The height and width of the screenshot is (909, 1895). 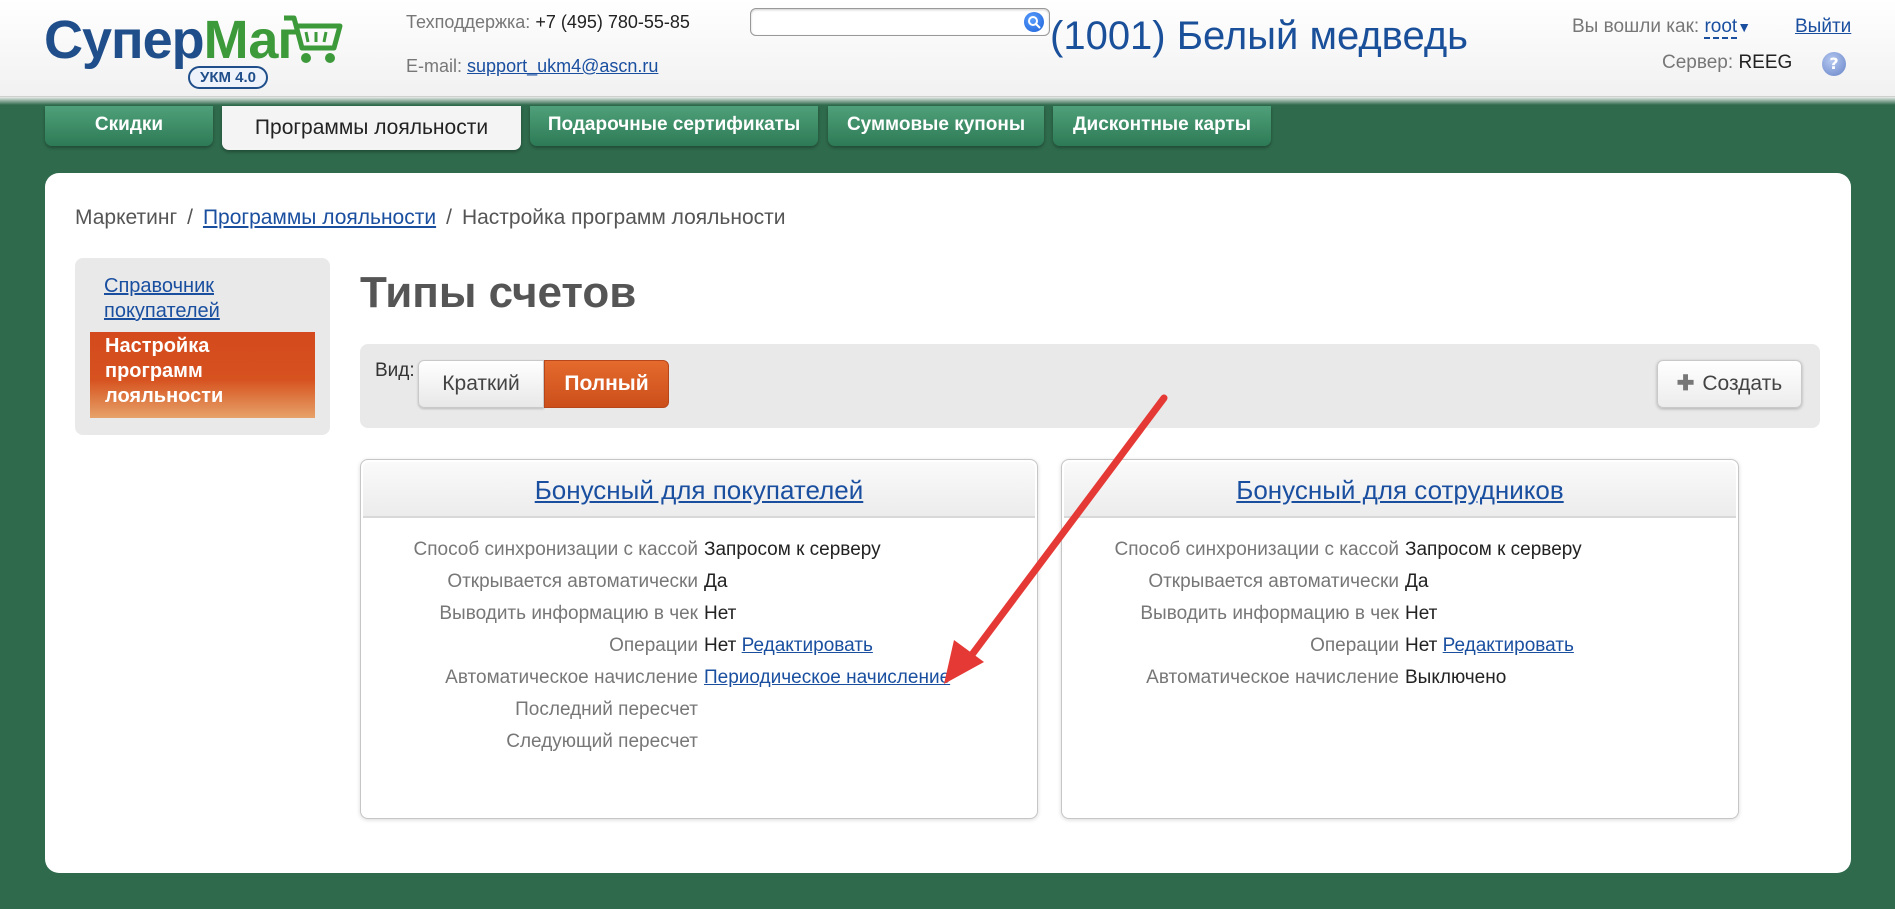 What do you see at coordinates (319, 217) in the screenshot?
I see `breadcrumb-loyalty-link: Программы лояльности` at bounding box center [319, 217].